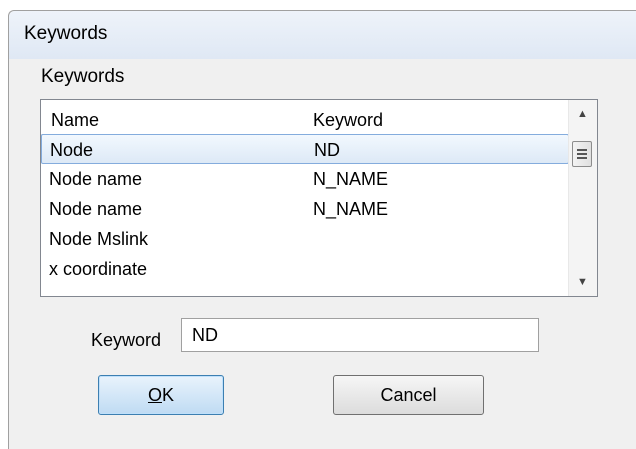 Image resolution: width=636 pixels, height=449 pixels. I want to click on keyword-label: Keyword, so click(126, 340).